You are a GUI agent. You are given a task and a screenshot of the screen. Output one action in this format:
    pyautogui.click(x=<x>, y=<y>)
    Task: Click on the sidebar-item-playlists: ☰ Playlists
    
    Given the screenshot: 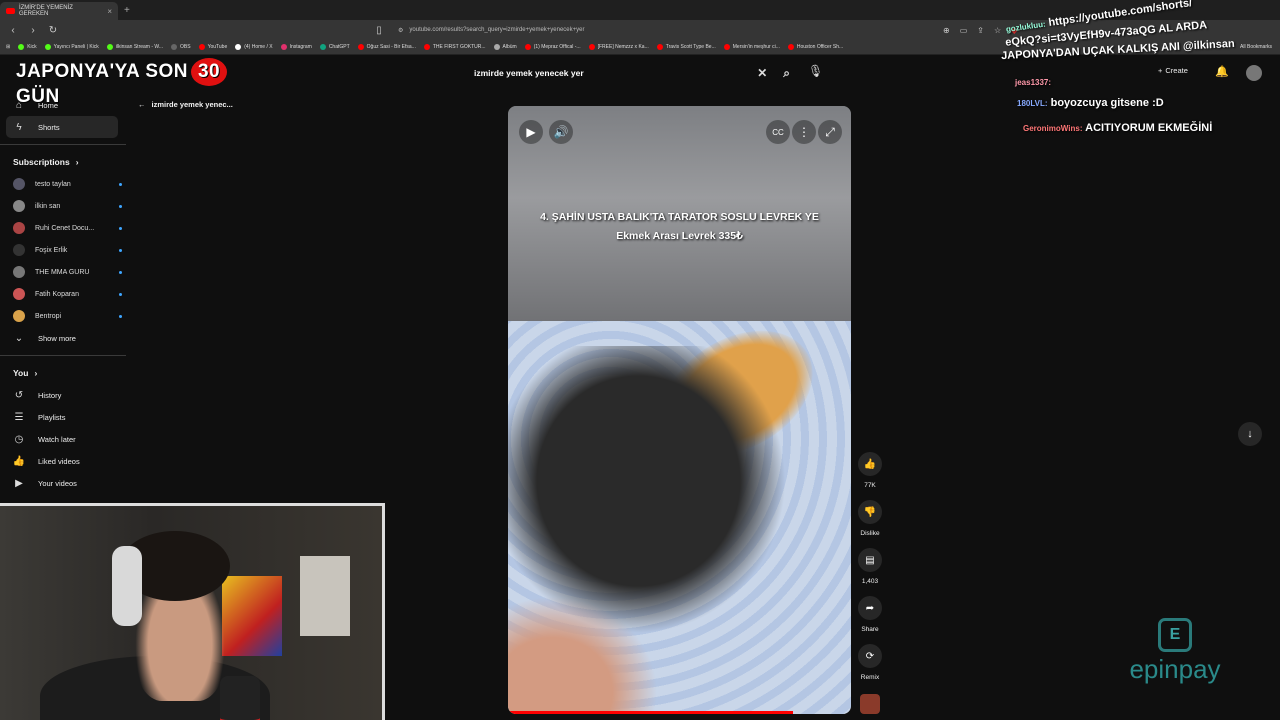 What is the action you would take?
    pyautogui.click(x=60, y=417)
    